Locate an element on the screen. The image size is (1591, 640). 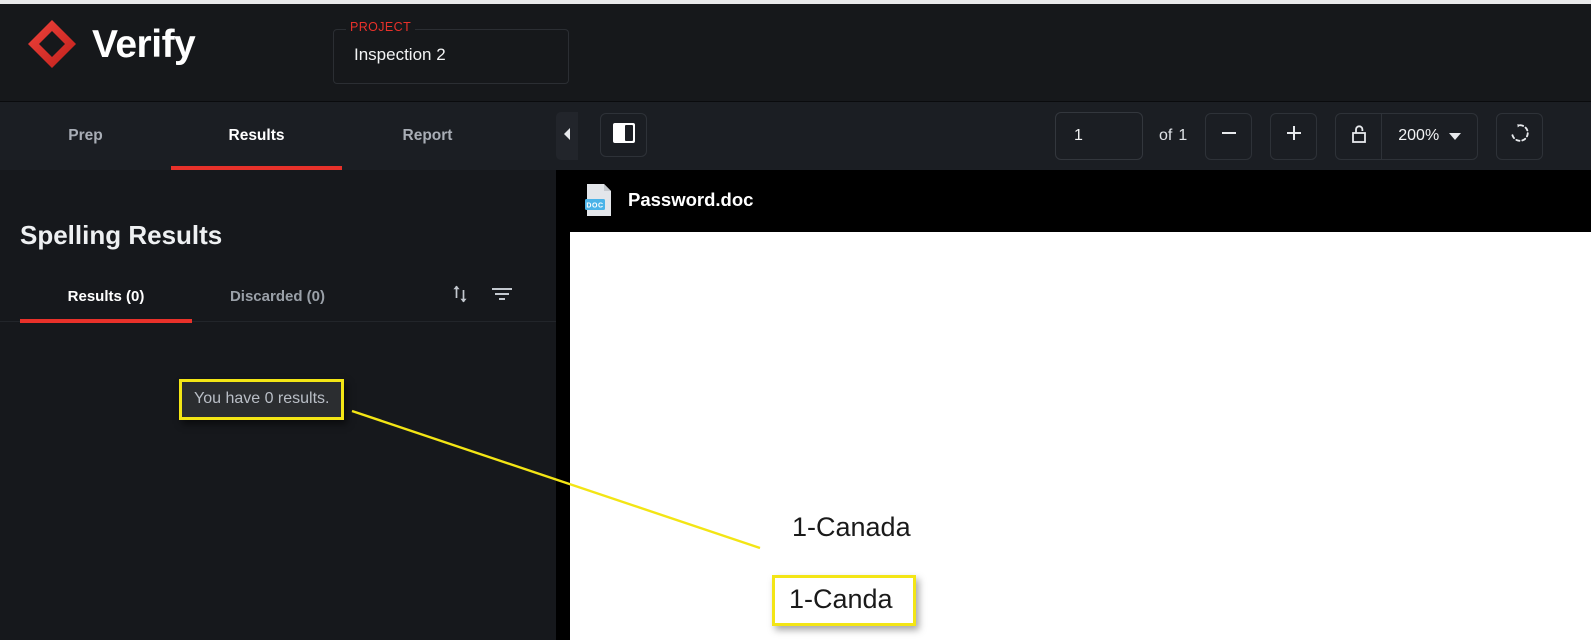
split-panel-icon is located at coordinates (624, 135).